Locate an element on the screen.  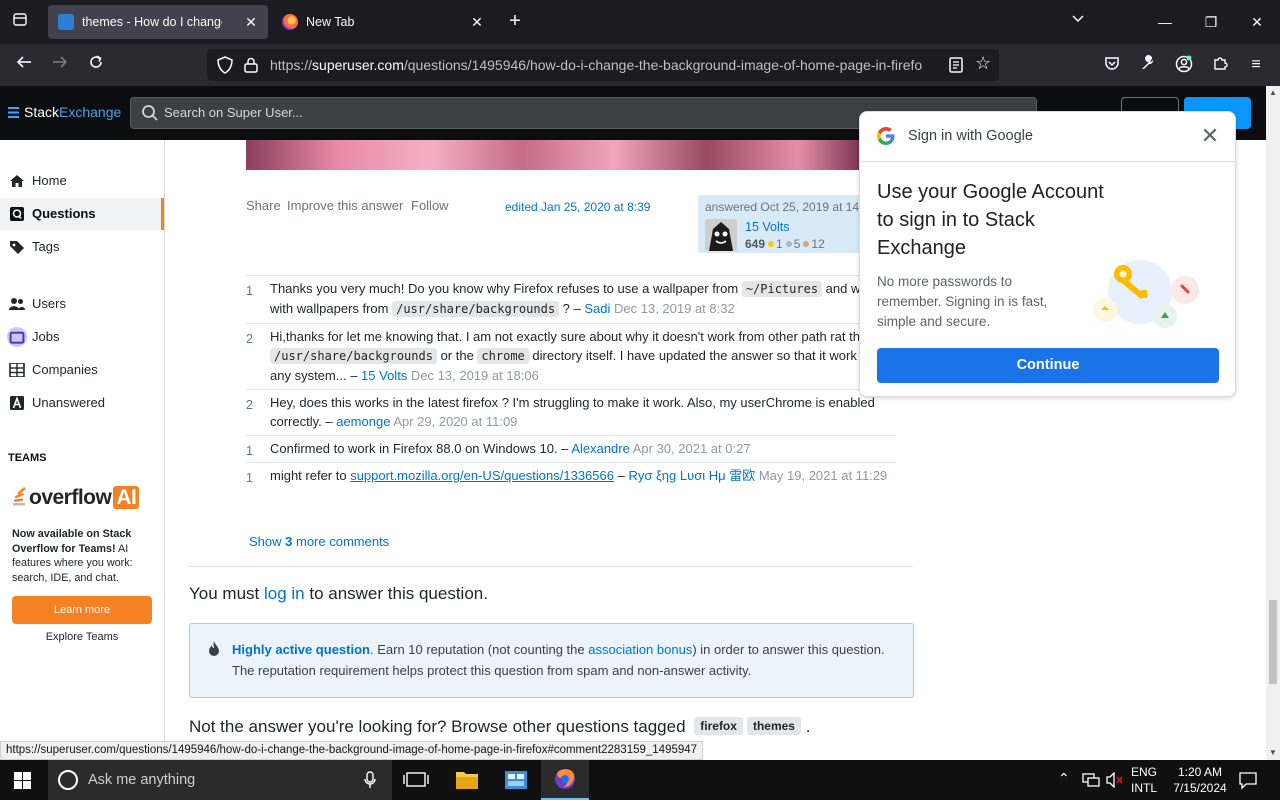
forward-arrow-icon is located at coordinates (60, 65).